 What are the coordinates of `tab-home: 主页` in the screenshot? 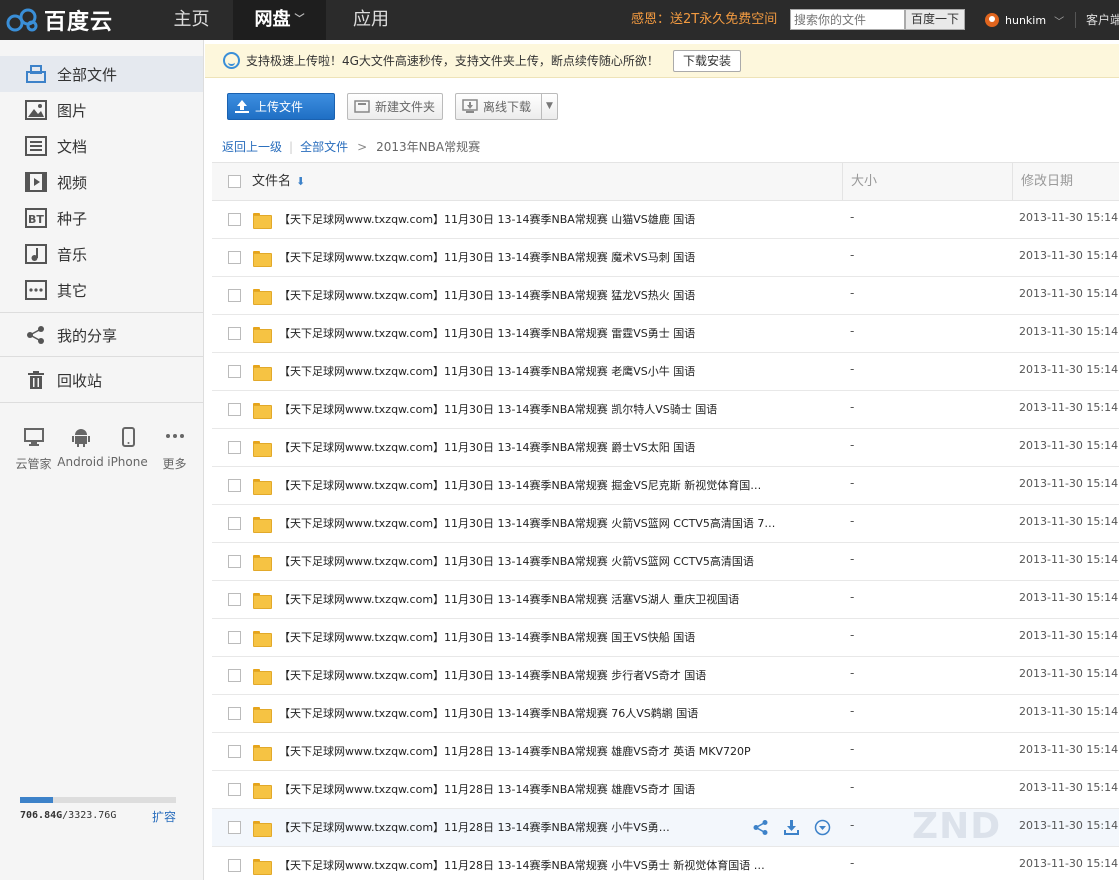 It's located at (191, 20).